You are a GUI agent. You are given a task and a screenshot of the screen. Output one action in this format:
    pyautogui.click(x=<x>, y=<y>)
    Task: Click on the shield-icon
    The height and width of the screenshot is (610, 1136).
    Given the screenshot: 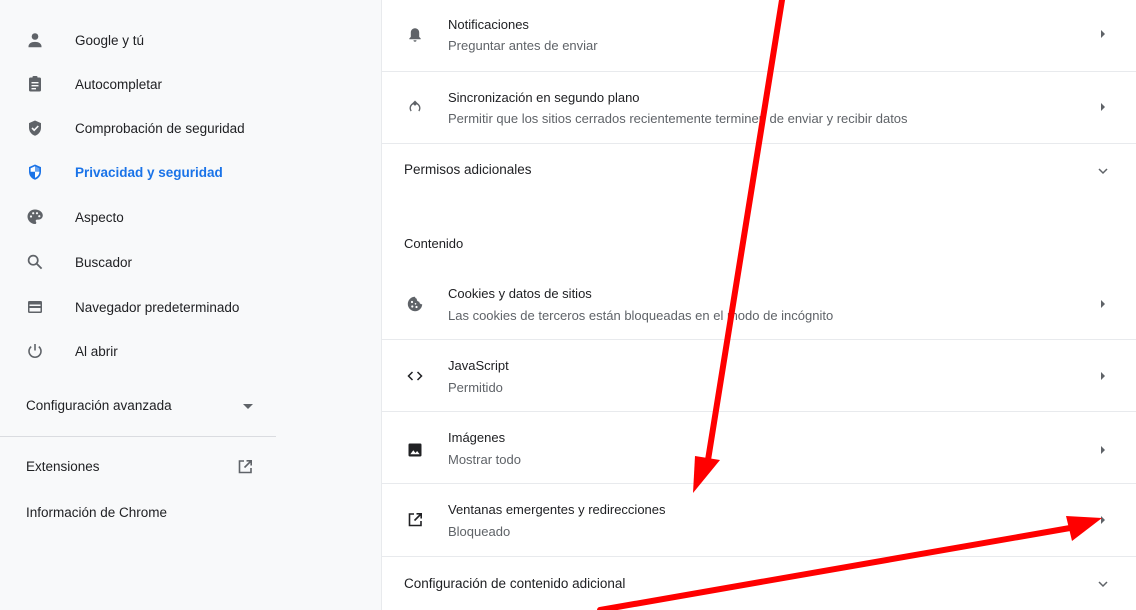 What is the action you would take?
    pyautogui.click(x=35, y=172)
    